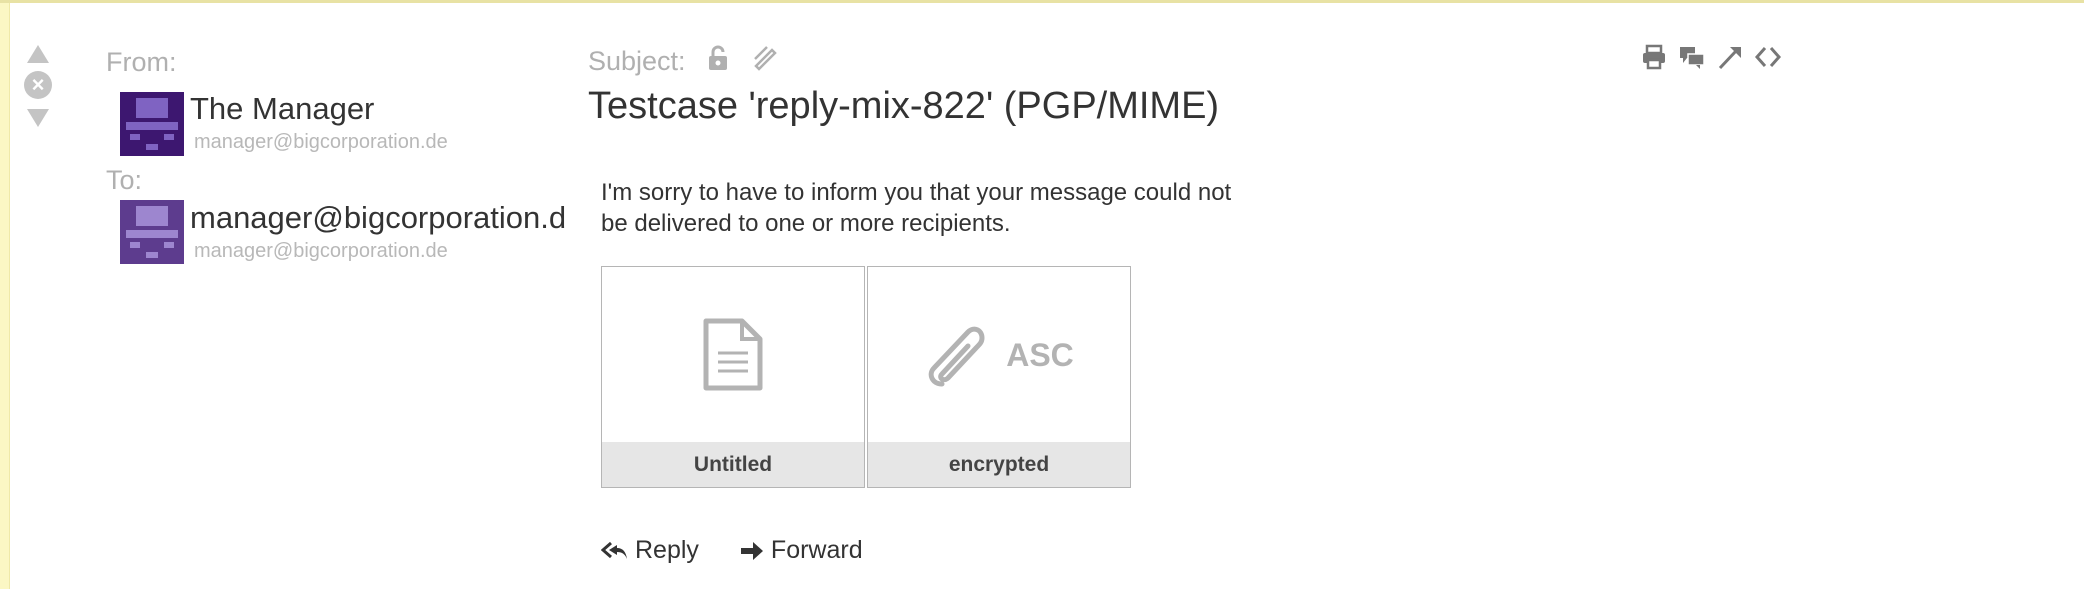 This screenshot has height=589, width=2084. Describe the element at coordinates (999, 464) in the screenshot. I see `attachment-caption: encrypted` at that location.